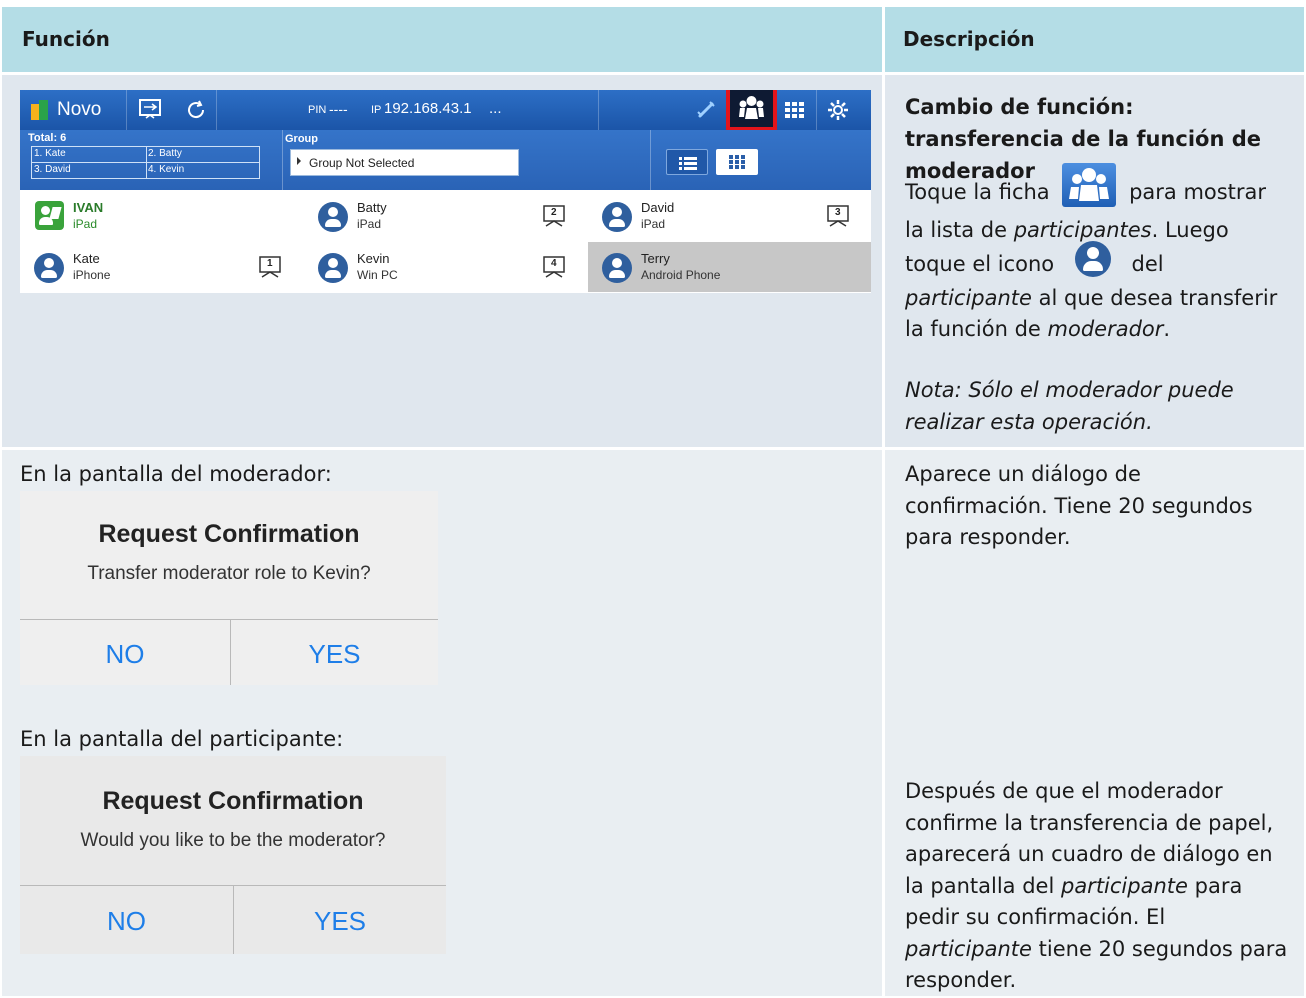  Describe the element at coordinates (165, 153) in the screenshot. I see `roster-item: 2. Batty` at that location.